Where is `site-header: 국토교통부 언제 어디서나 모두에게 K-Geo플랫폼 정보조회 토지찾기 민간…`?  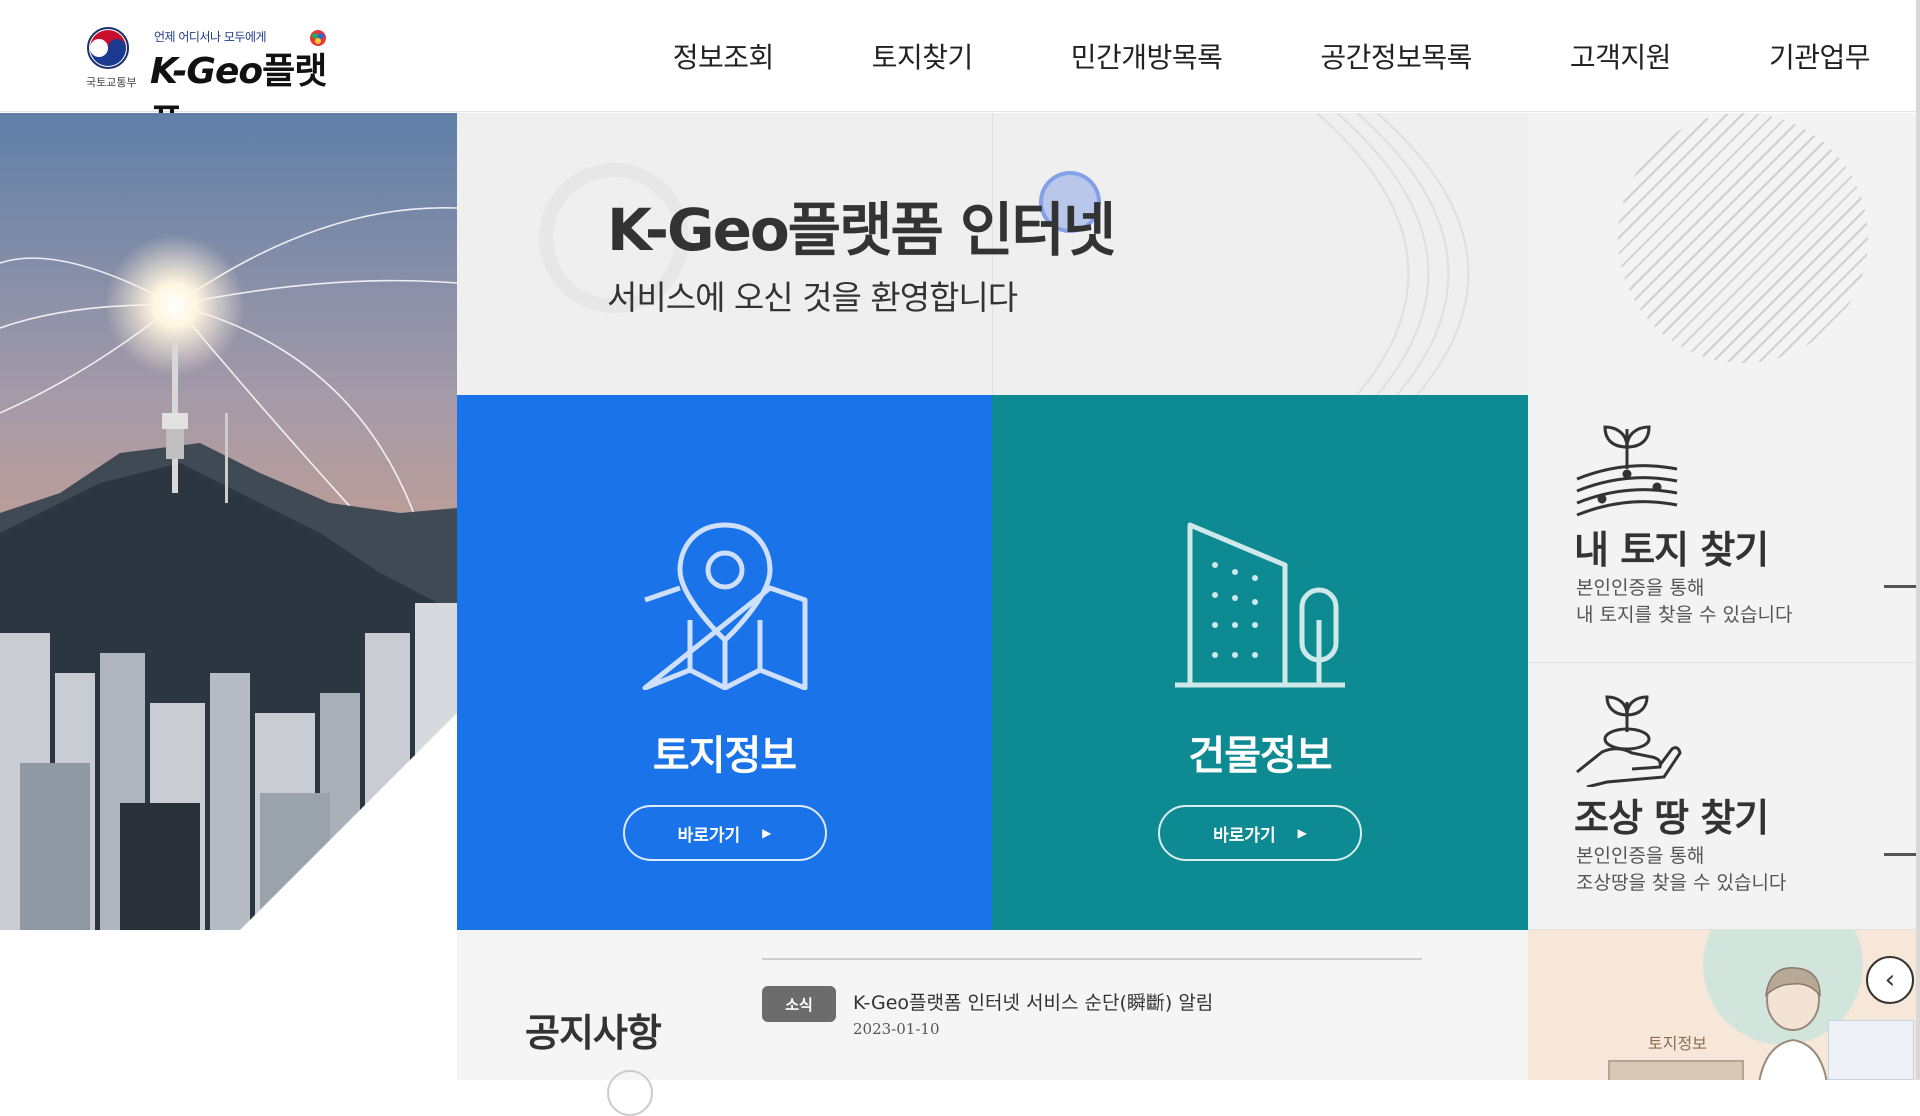 site-header: 국토교통부 언제 어디서나 모두에게 K-Geo플랫폼 정보조회 토지찾기 민간… is located at coordinates (960, 72).